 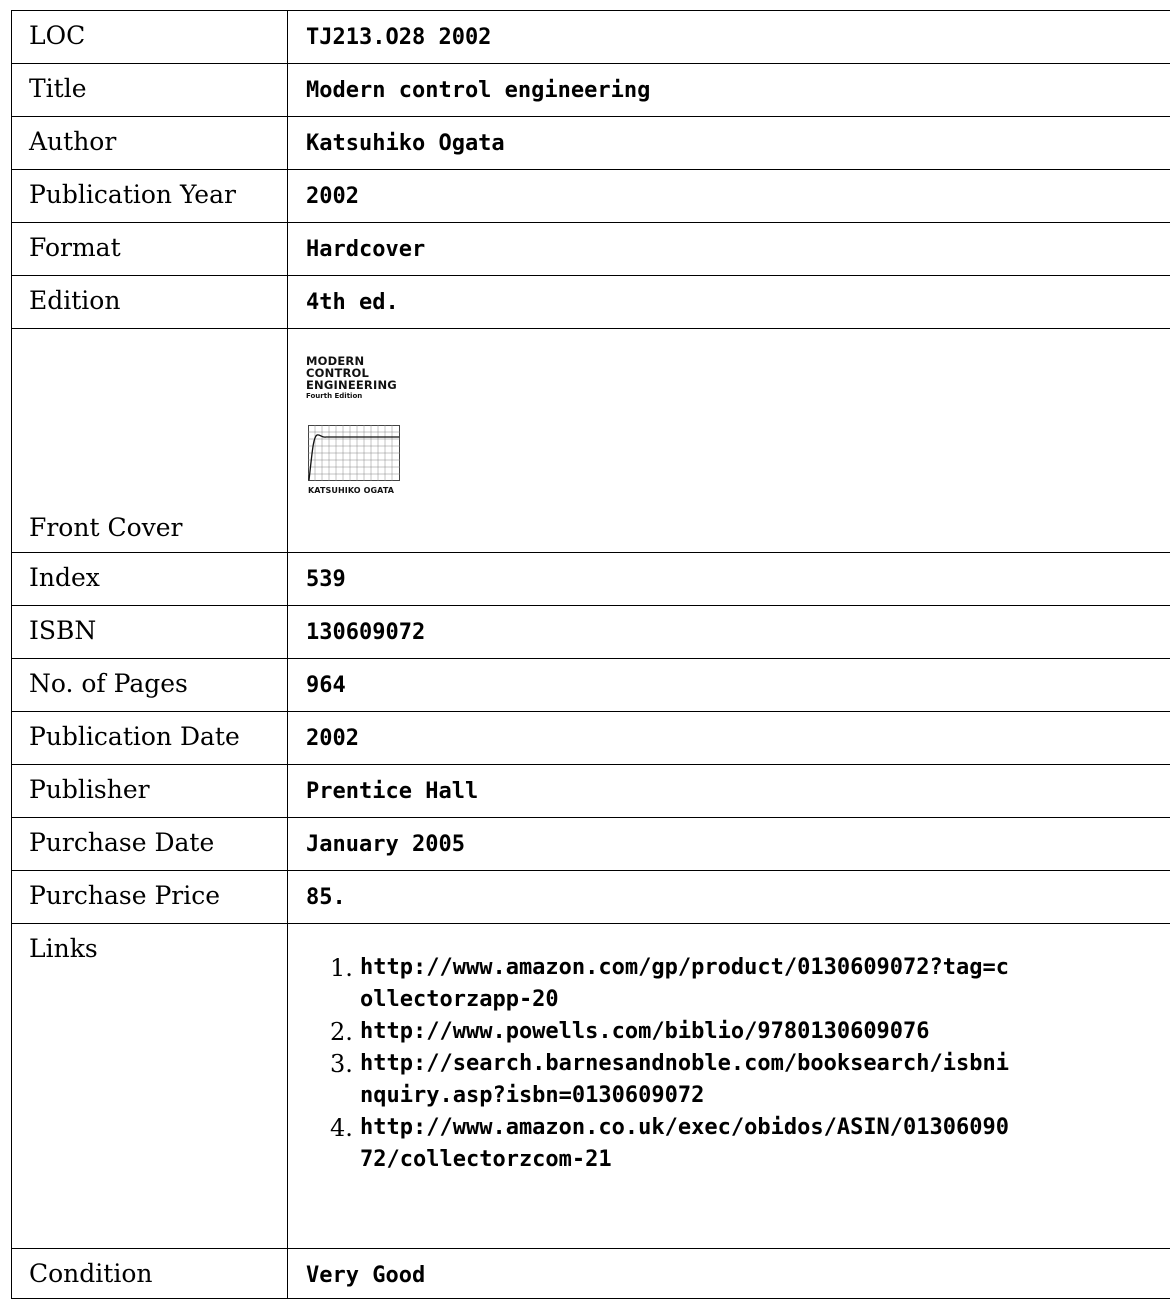 What do you see at coordinates (149, 440) in the screenshot?
I see `front-cover-label: Front Cover` at bounding box center [149, 440].